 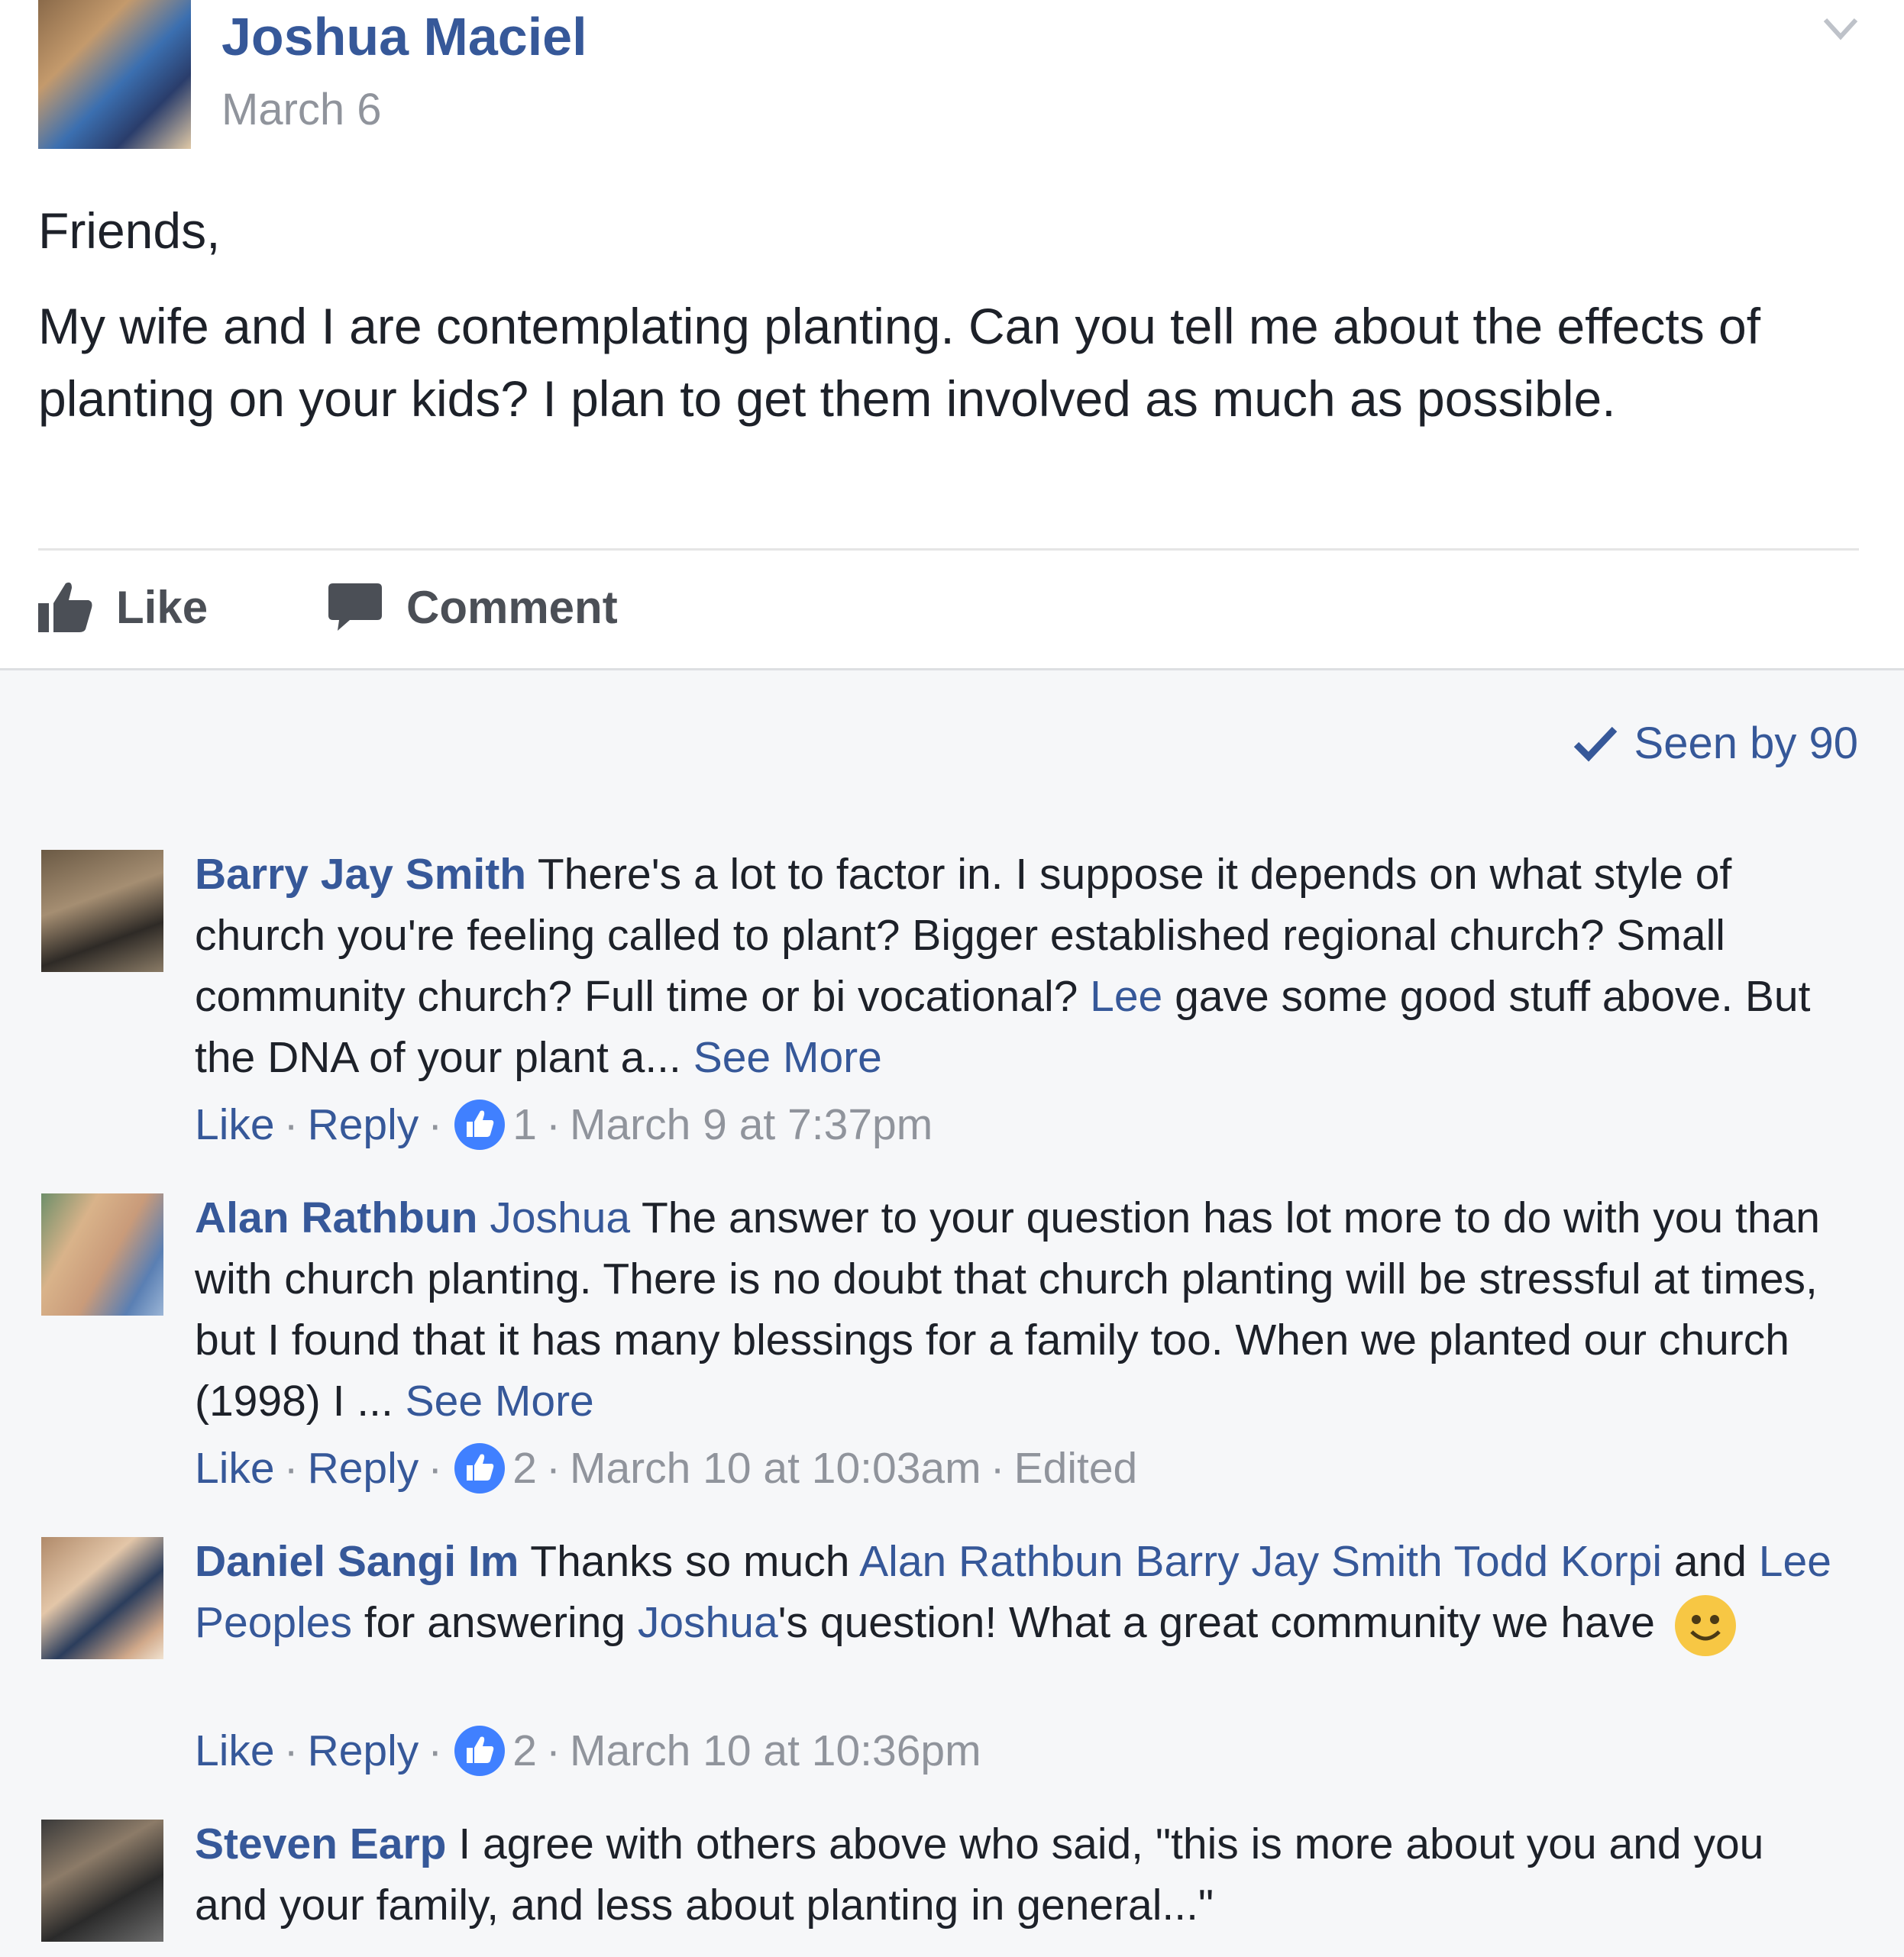 What do you see at coordinates (301, 109) in the screenshot?
I see `post-date: March 6` at bounding box center [301, 109].